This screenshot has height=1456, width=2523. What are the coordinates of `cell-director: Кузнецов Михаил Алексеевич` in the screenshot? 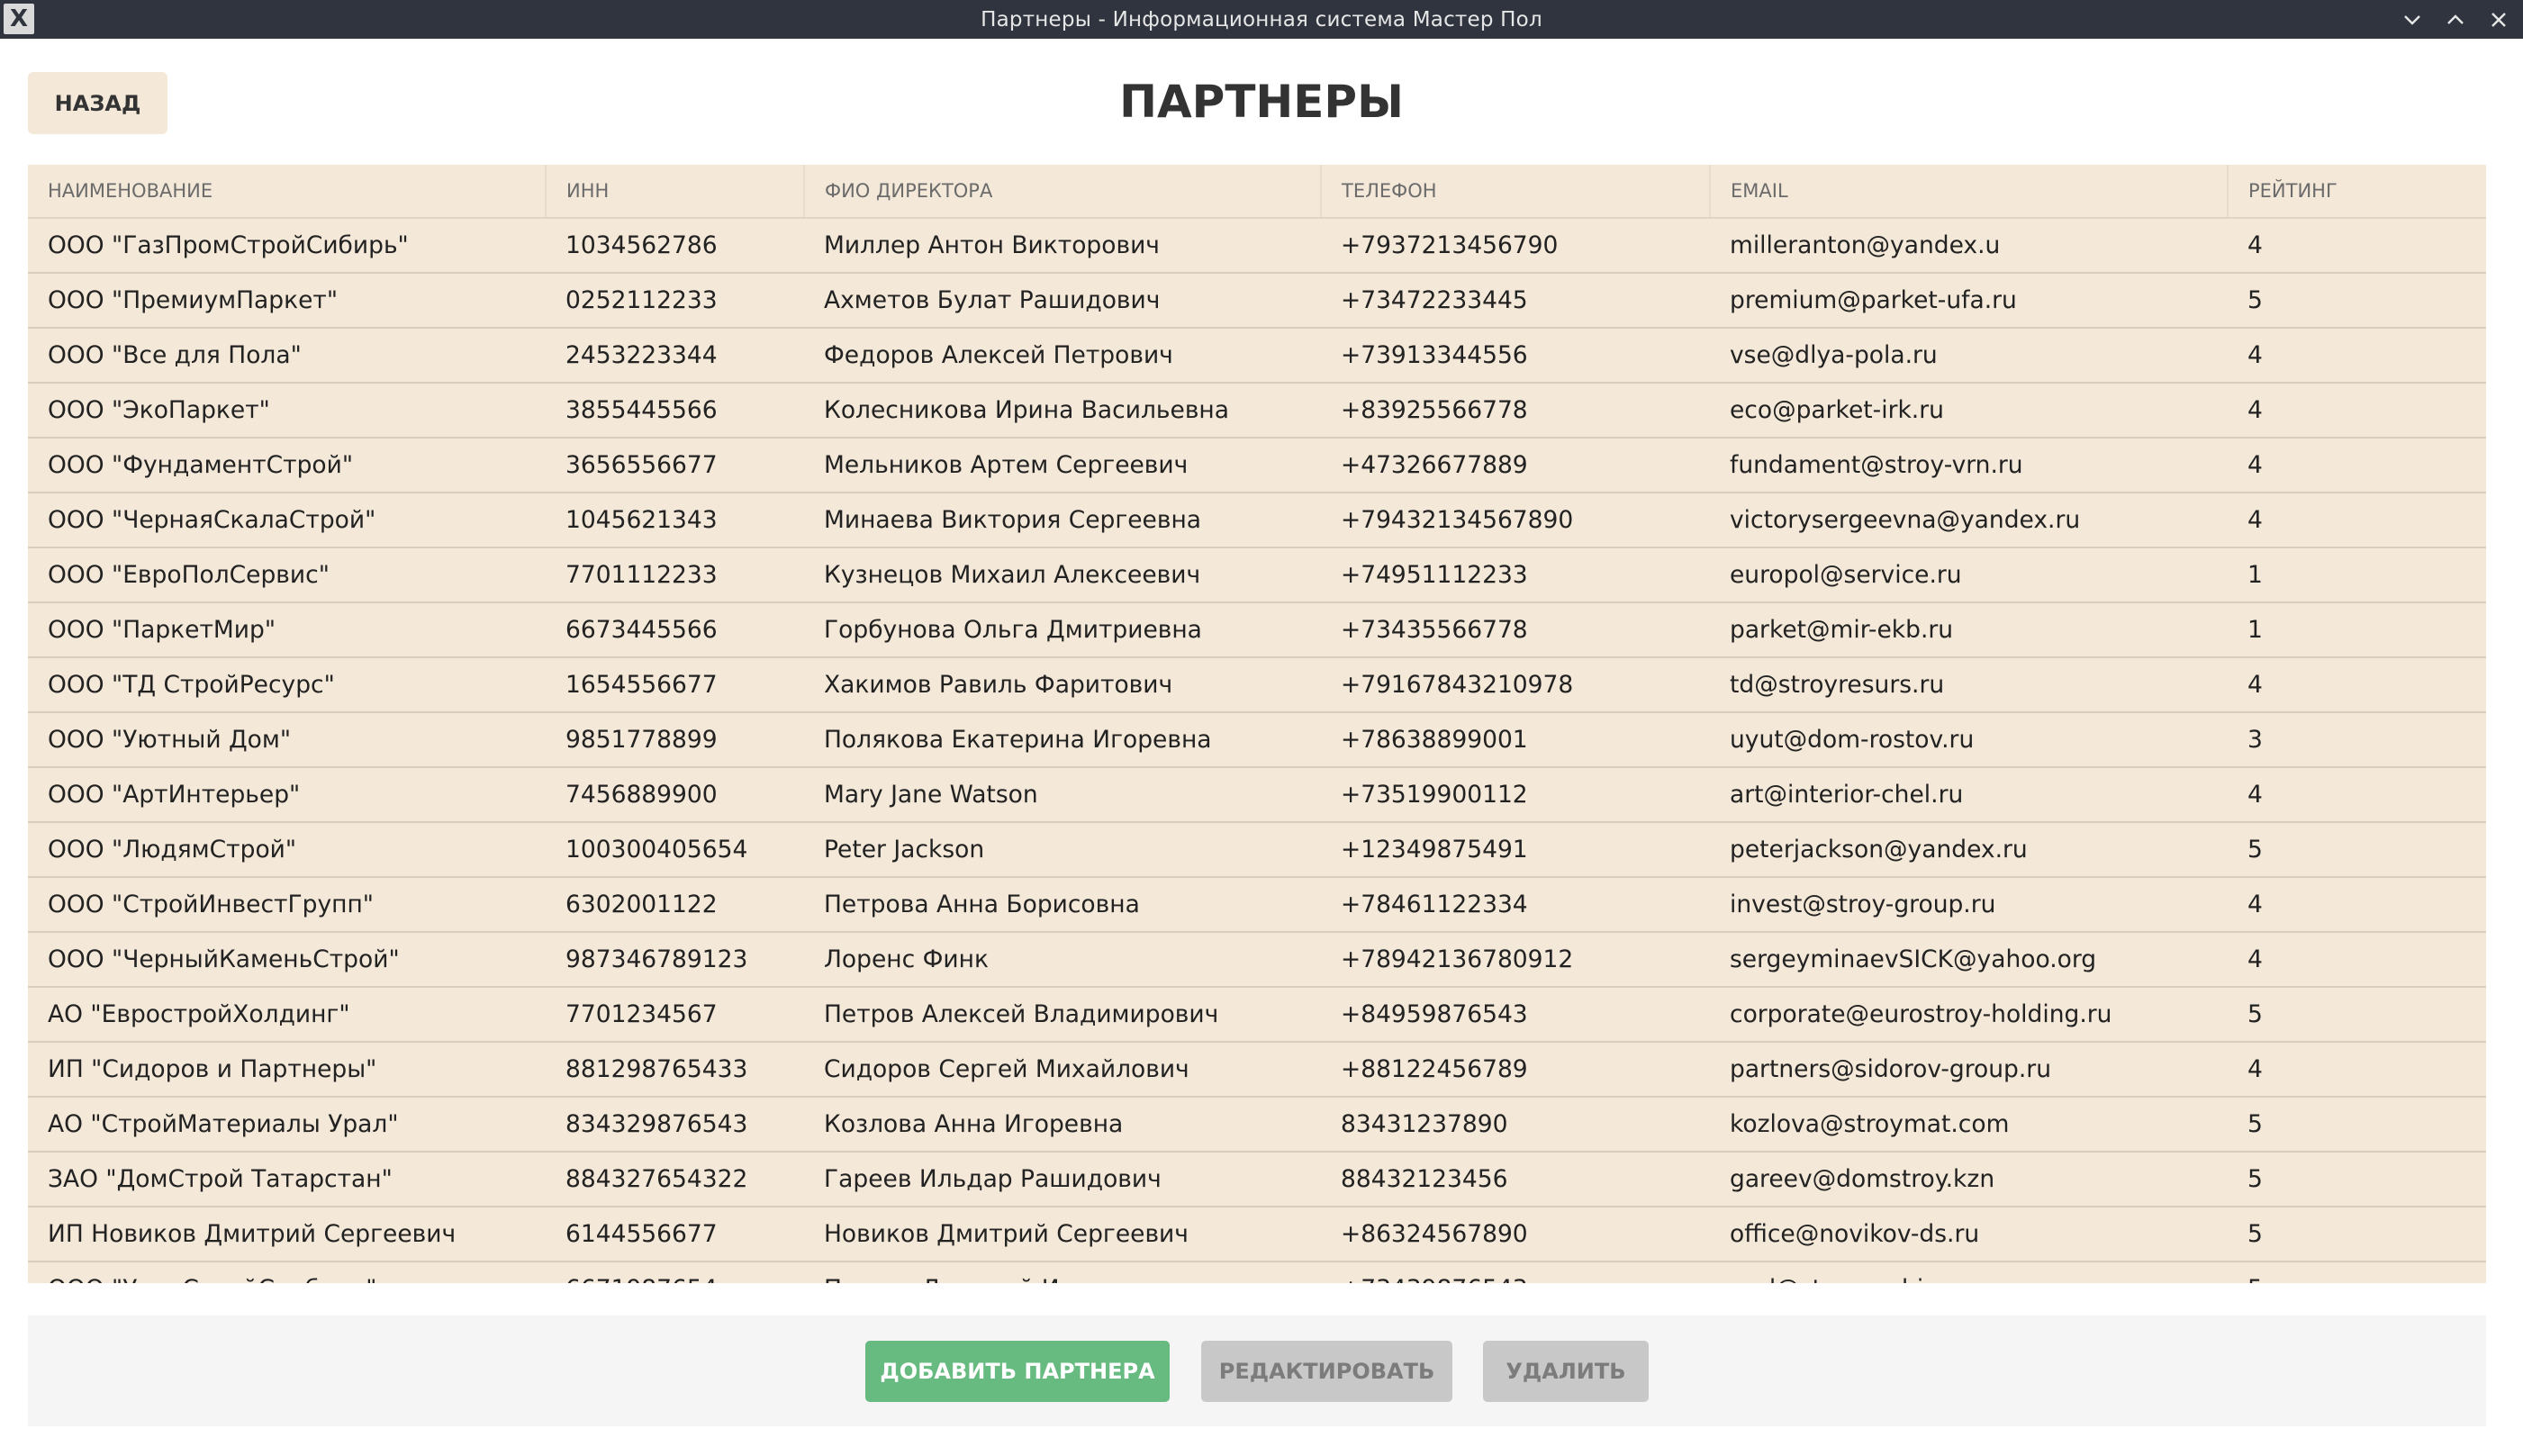 It's located at (1062, 575).